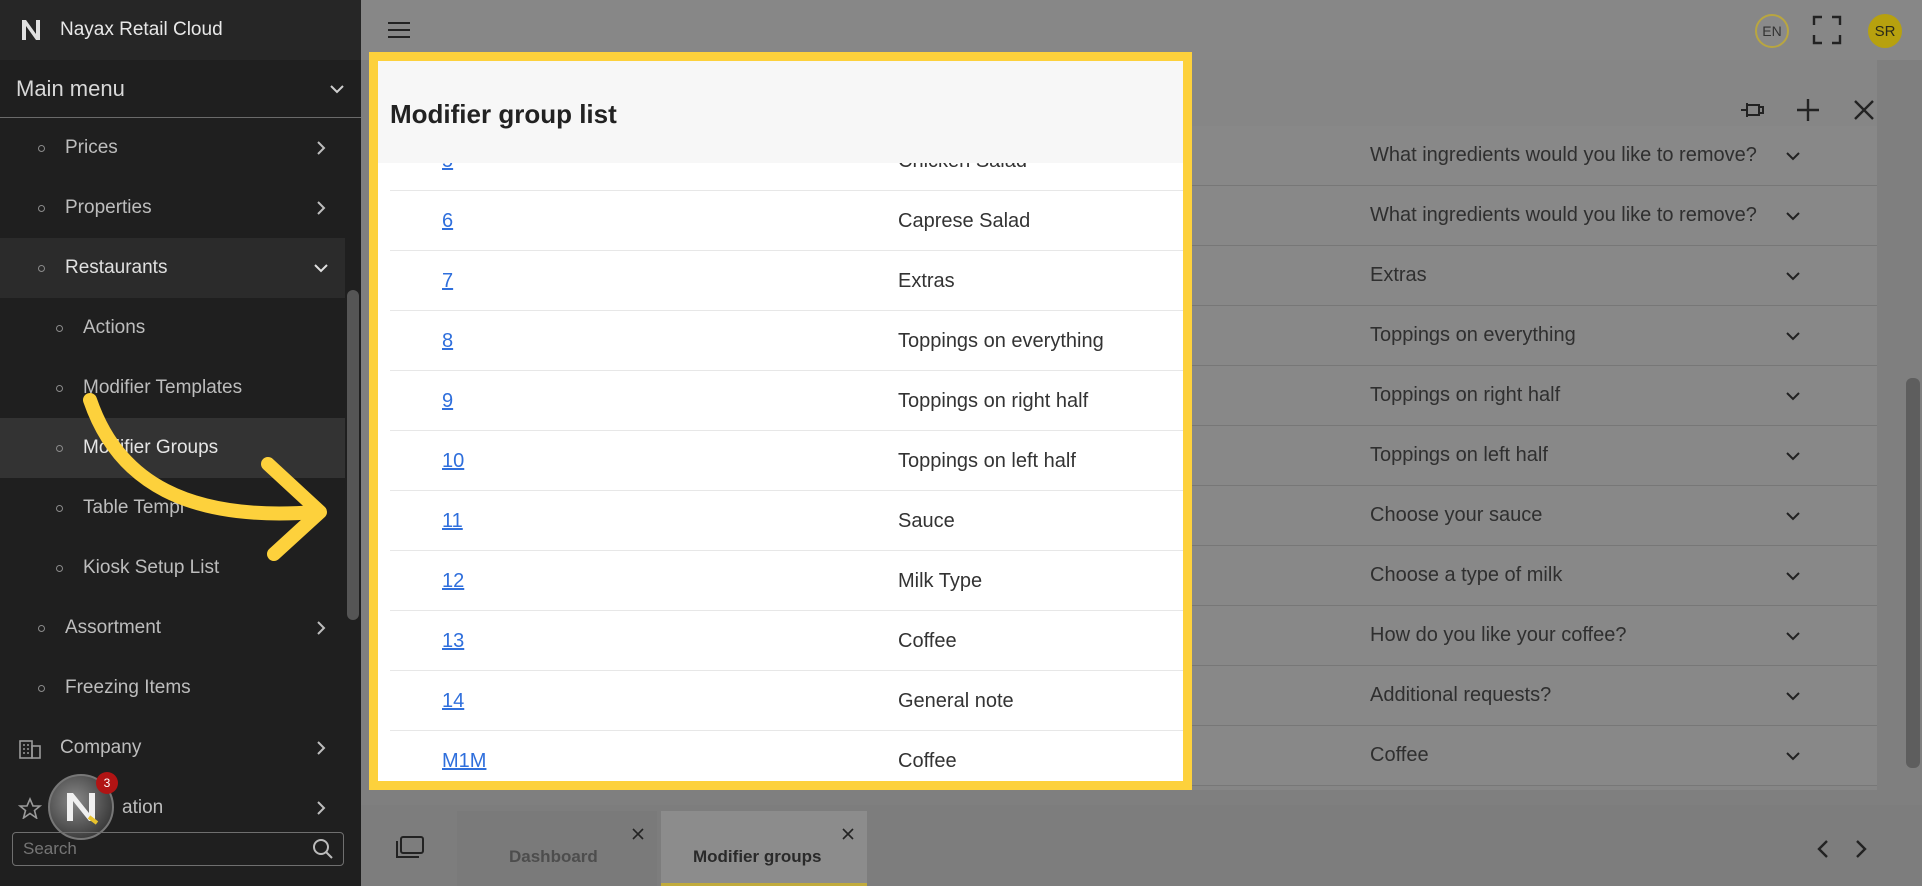 The width and height of the screenshot is (1922, 886). I want to click on sidebar-item-label: Freezing Items, so click(128, 687).